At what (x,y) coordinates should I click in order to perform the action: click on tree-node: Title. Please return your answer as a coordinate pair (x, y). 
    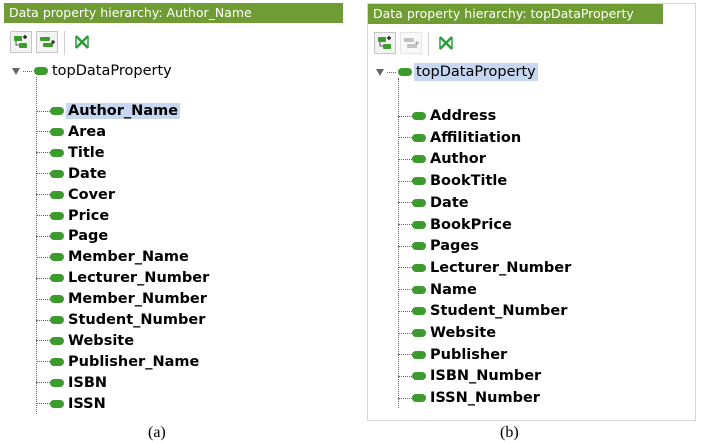
    Looking at the image, I should click on (71, 153).